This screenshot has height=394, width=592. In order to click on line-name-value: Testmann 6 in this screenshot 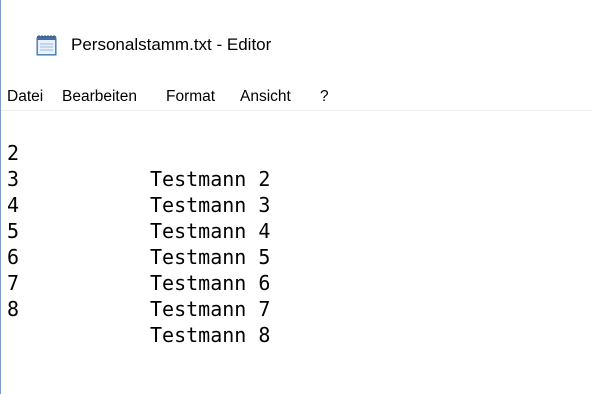, I will do `click(210, 283)`.